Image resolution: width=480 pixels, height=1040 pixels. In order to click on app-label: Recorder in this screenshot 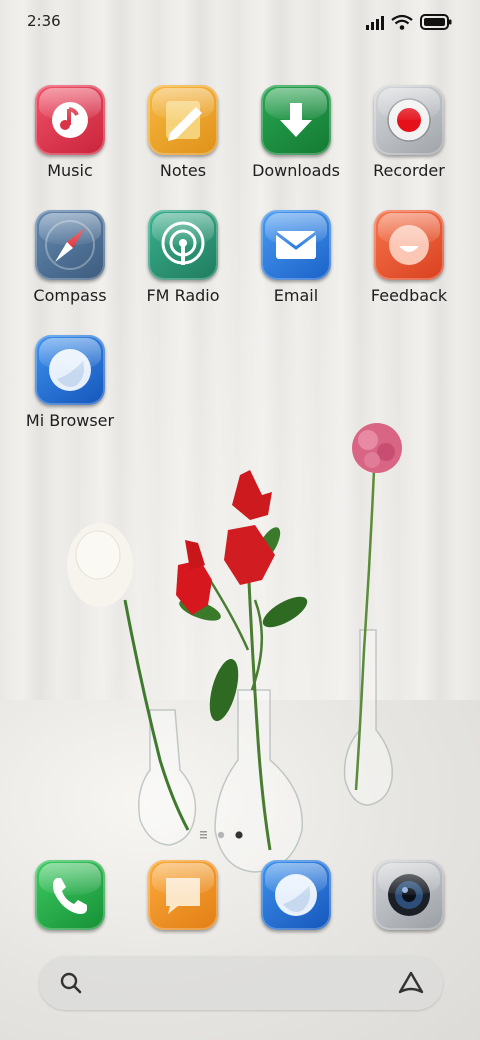, I will do `click(409, 170)`.